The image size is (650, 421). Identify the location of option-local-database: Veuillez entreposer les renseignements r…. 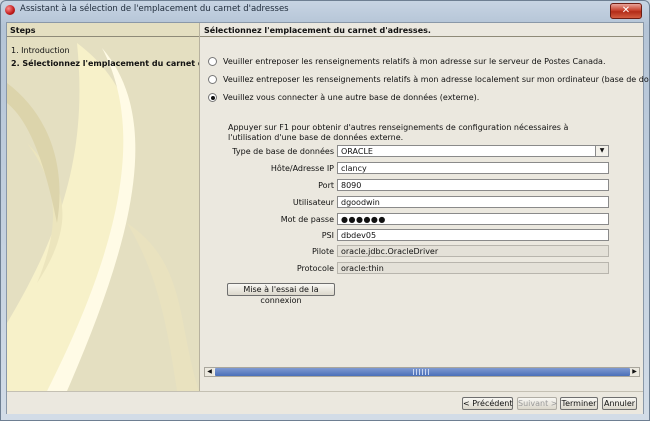
(428, 79).